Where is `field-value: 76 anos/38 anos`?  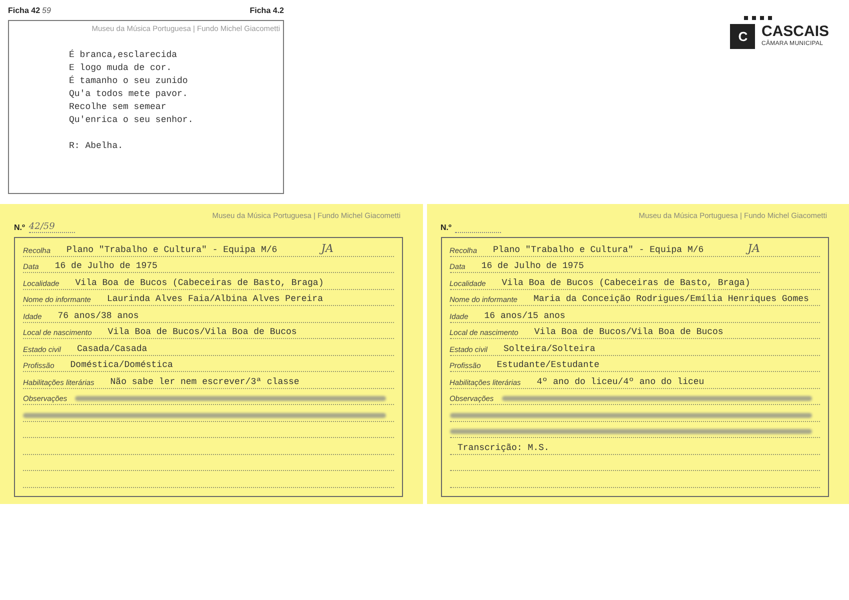
field-value: 76 anos/38 anos is located at coordinates (98, 316).